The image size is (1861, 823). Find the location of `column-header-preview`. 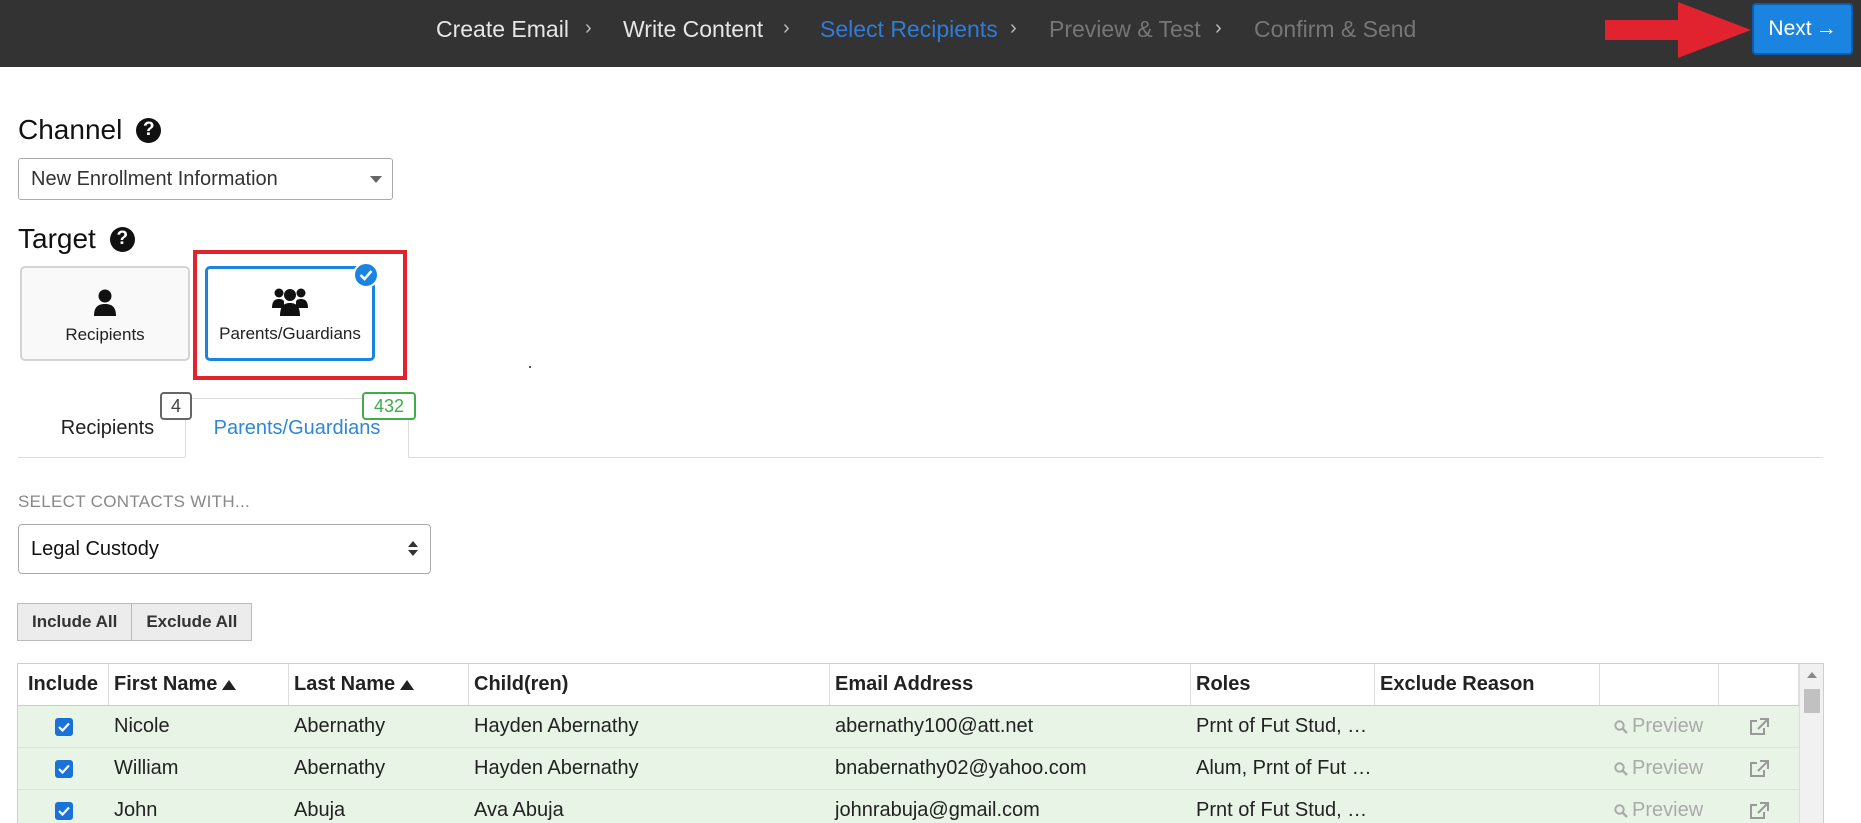

column-header-preview is located at coordinates (1659, 684).